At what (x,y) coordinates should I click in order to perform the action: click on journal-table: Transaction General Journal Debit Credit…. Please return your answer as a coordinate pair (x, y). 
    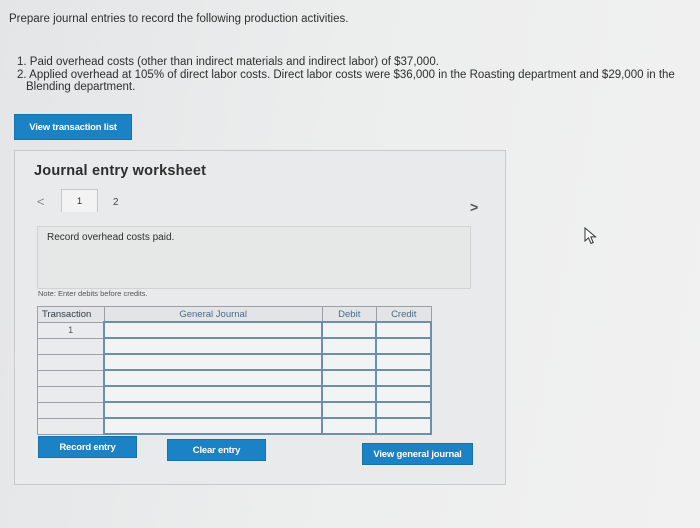
    Looking at the image, I should click on (234, 370).